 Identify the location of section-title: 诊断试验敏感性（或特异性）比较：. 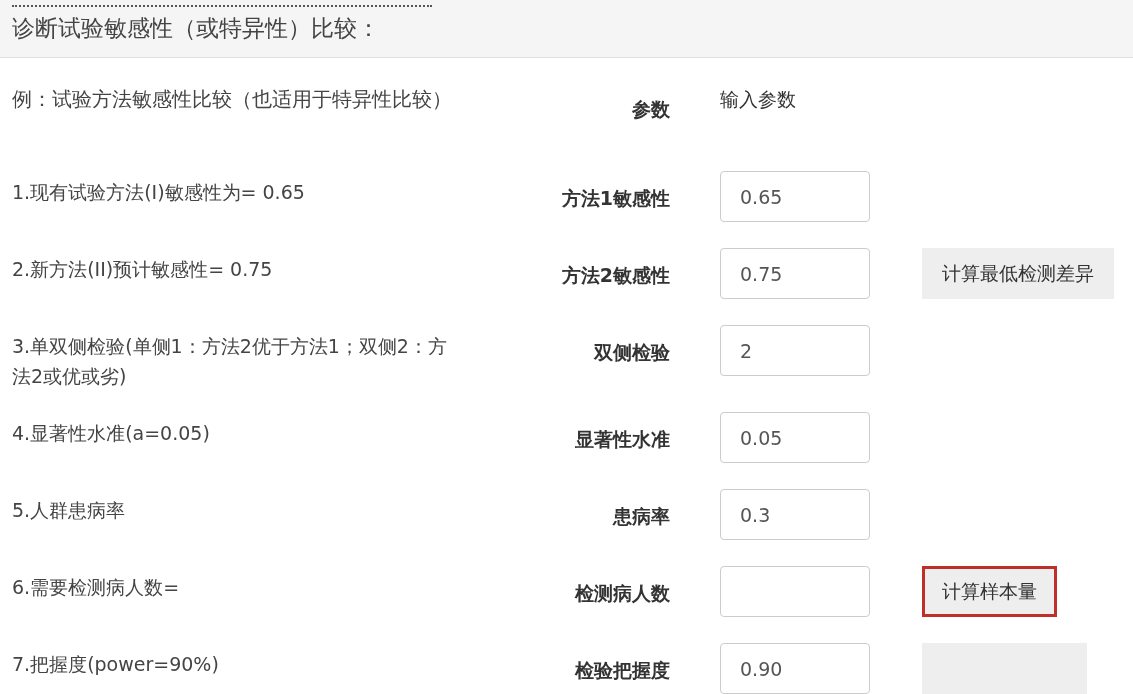
(196, 28).